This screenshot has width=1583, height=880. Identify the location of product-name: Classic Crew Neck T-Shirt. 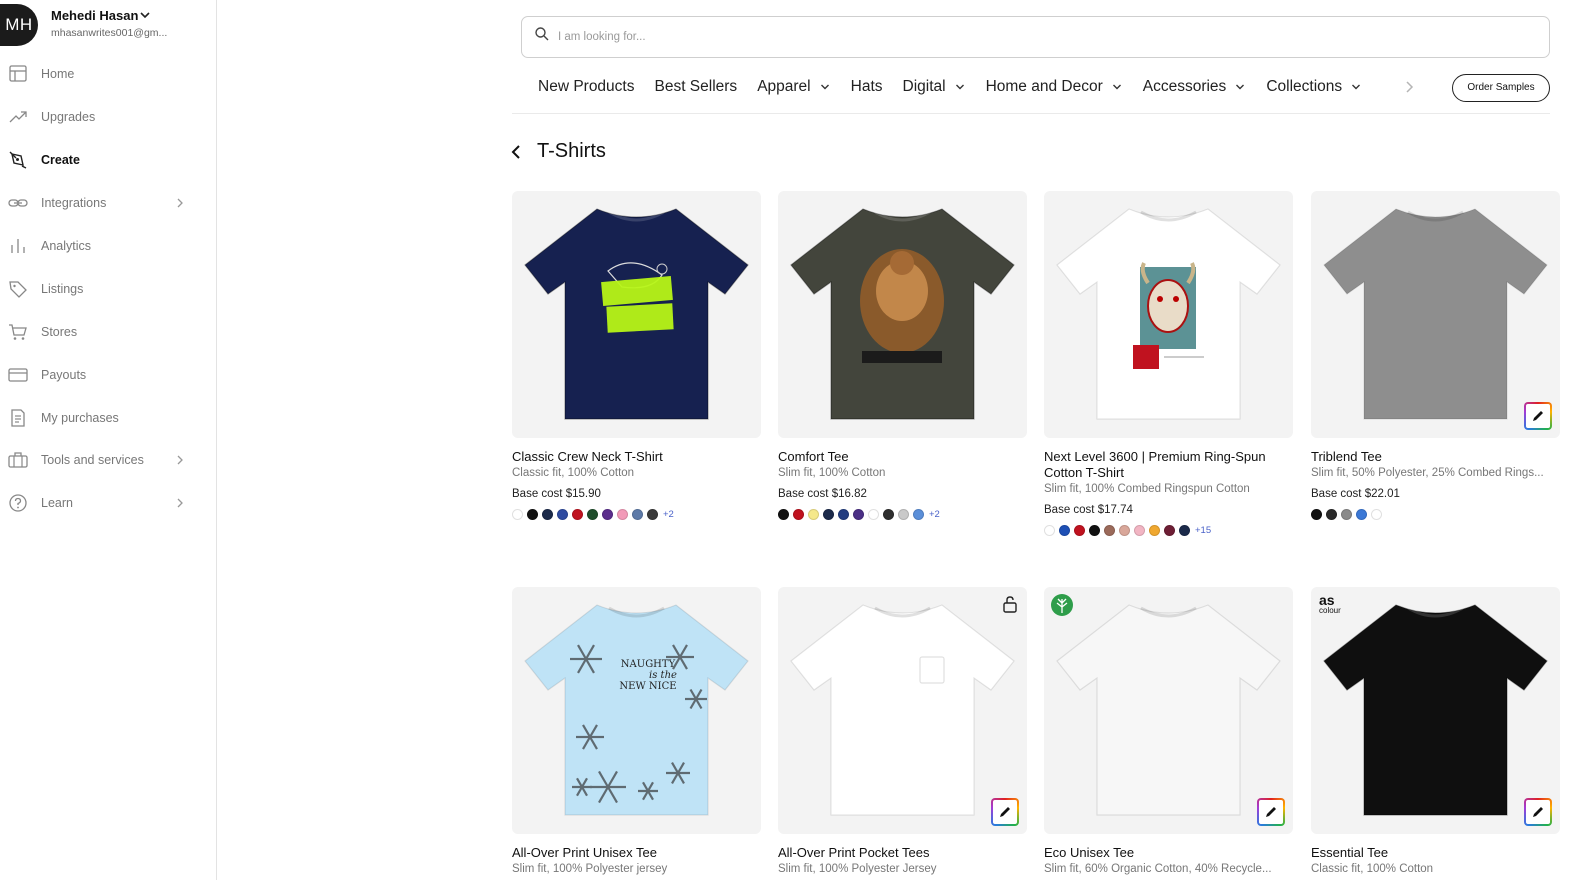
(636, 457).